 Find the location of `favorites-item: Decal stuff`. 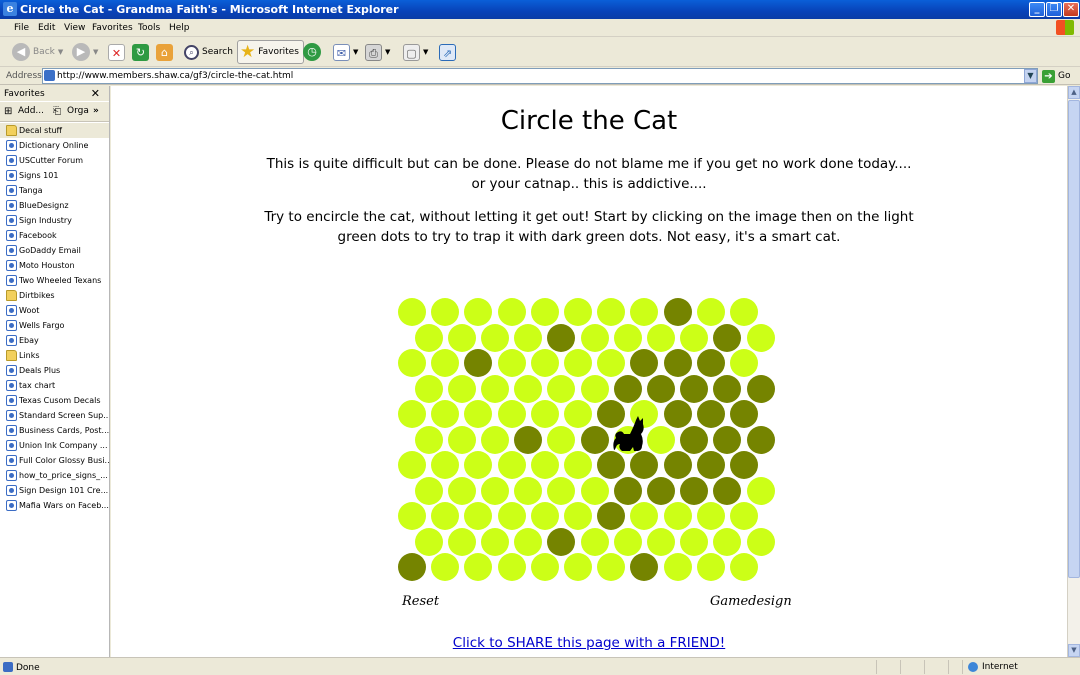

favorites-item: Decal stuff is located at coordinates (54, 130).